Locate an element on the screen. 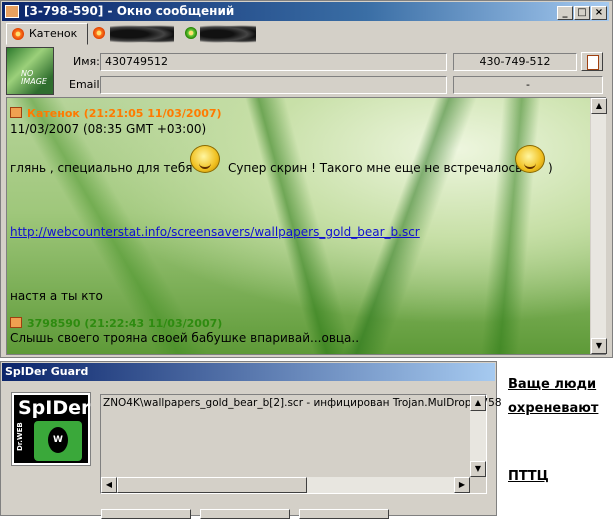 The image size is (613, 519). drweb-logo: SpIDer Dr.WEB W is located at coordinates (51, 429).